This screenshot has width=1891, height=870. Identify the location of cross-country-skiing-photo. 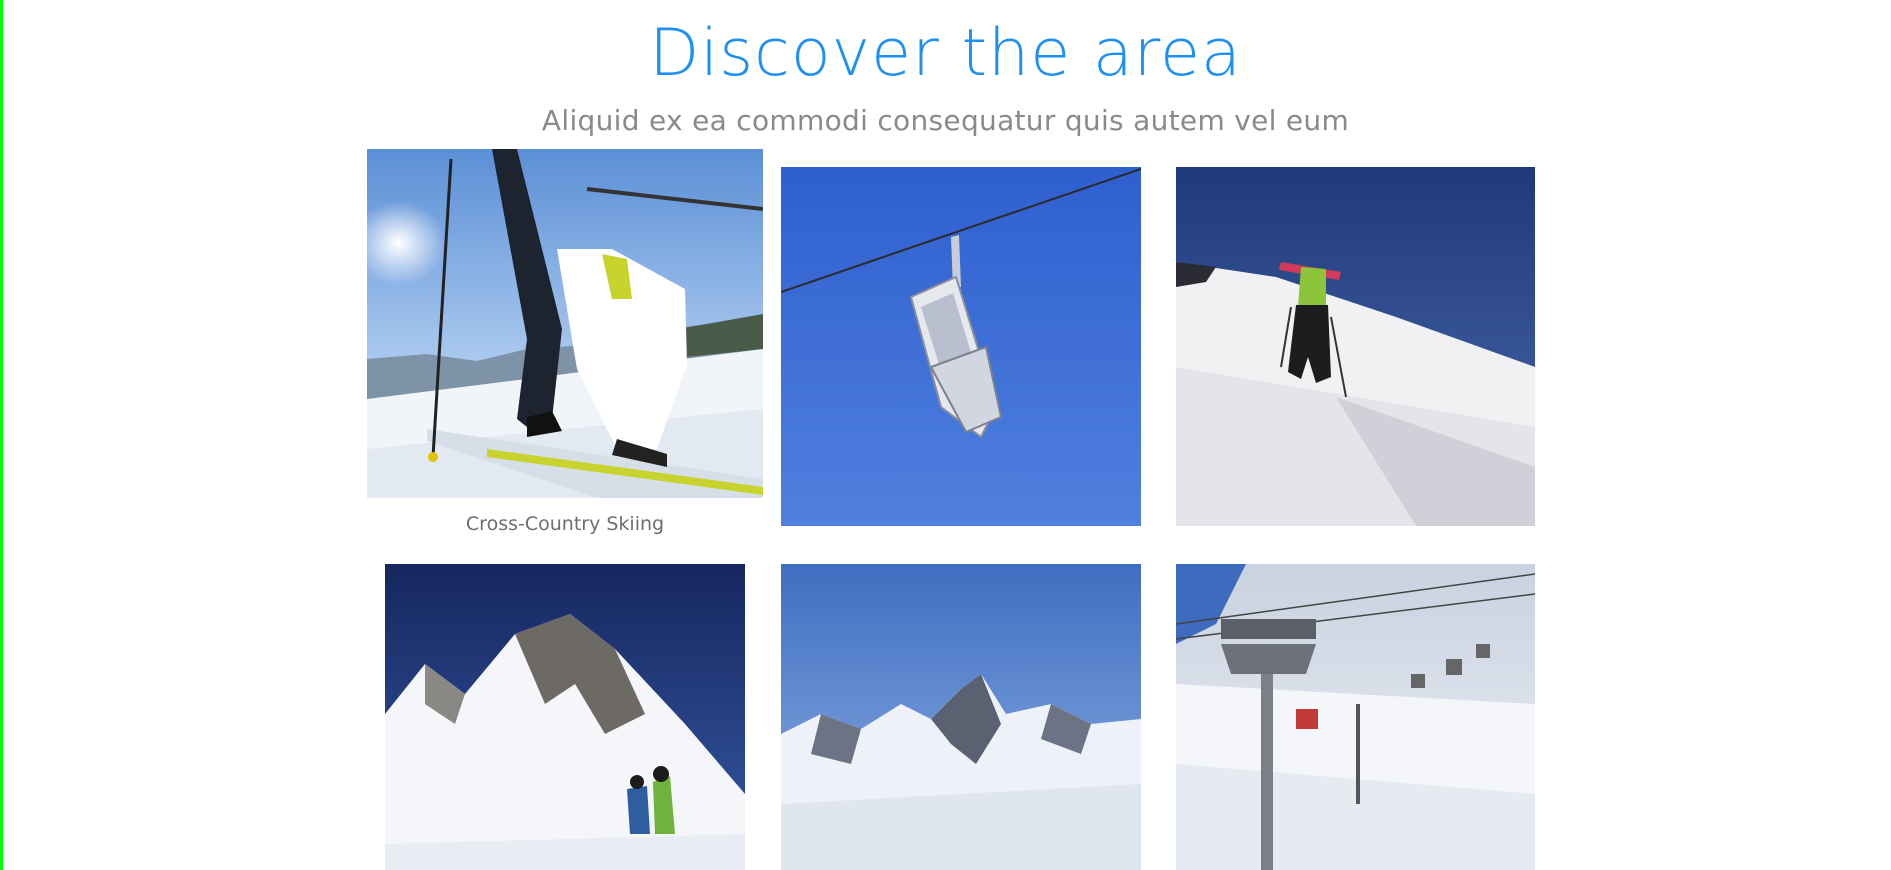
(565, 323).